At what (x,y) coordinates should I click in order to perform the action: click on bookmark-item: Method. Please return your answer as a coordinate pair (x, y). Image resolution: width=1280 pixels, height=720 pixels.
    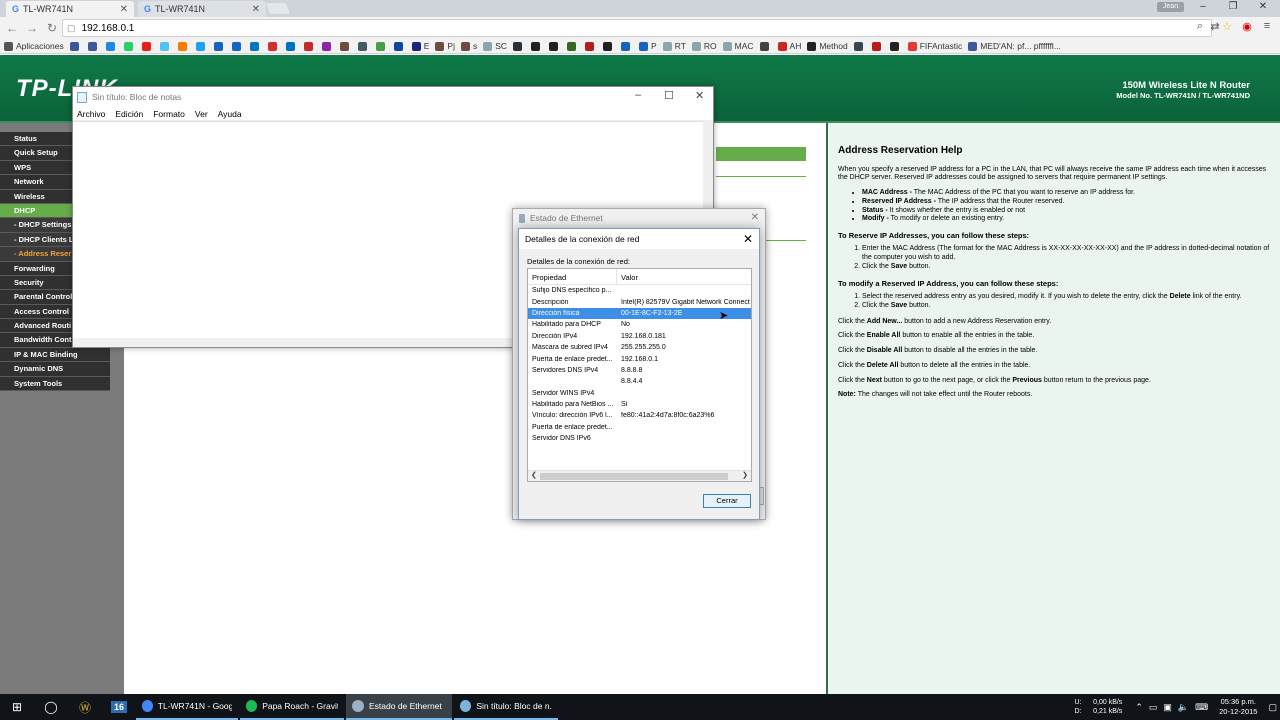
    Looking at the image, I should click on (827, 46).